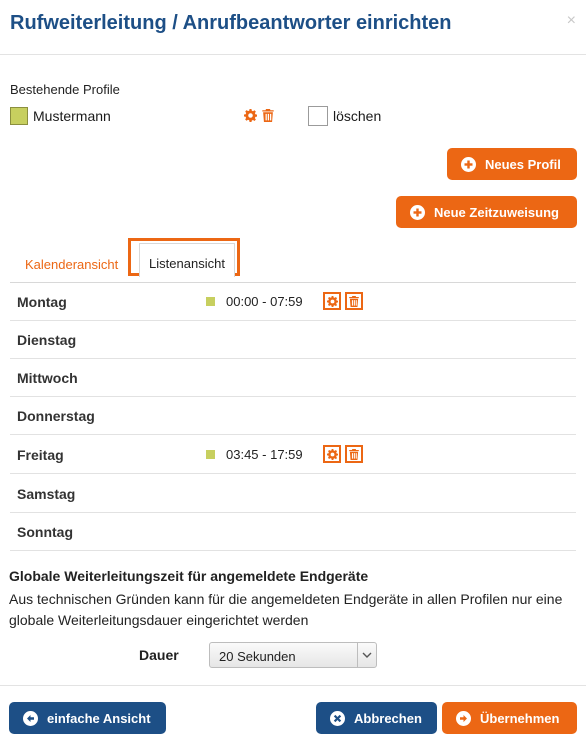  I want to click on day-row-montag: Montag 00:00 - 07:59, so click(293, 302).